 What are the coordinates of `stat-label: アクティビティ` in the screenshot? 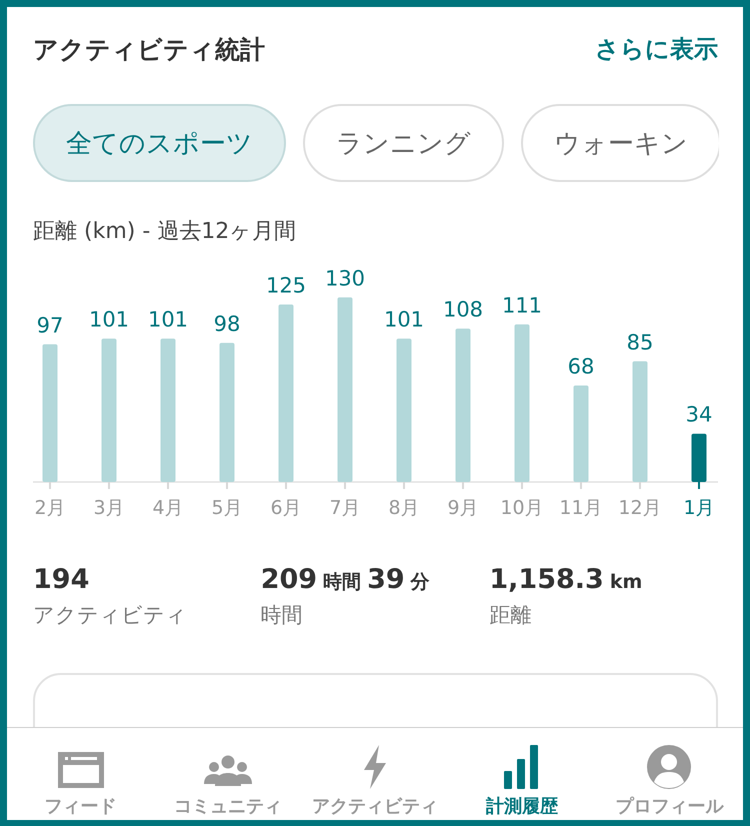 It's located at (110, 615).